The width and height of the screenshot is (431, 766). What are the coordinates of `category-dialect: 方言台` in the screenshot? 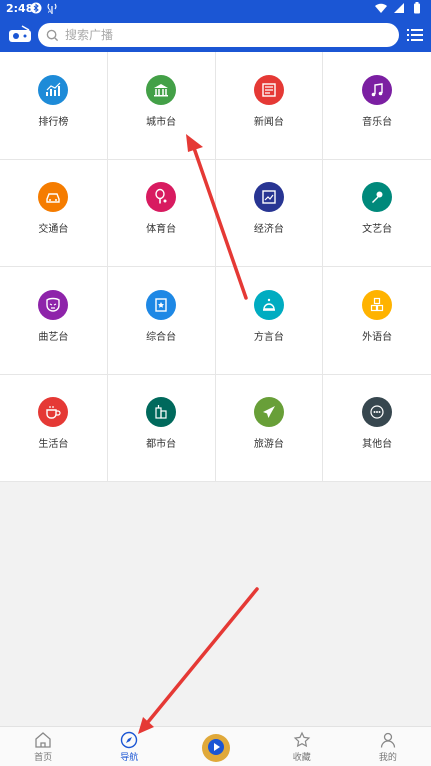 It's located at (269, 321).